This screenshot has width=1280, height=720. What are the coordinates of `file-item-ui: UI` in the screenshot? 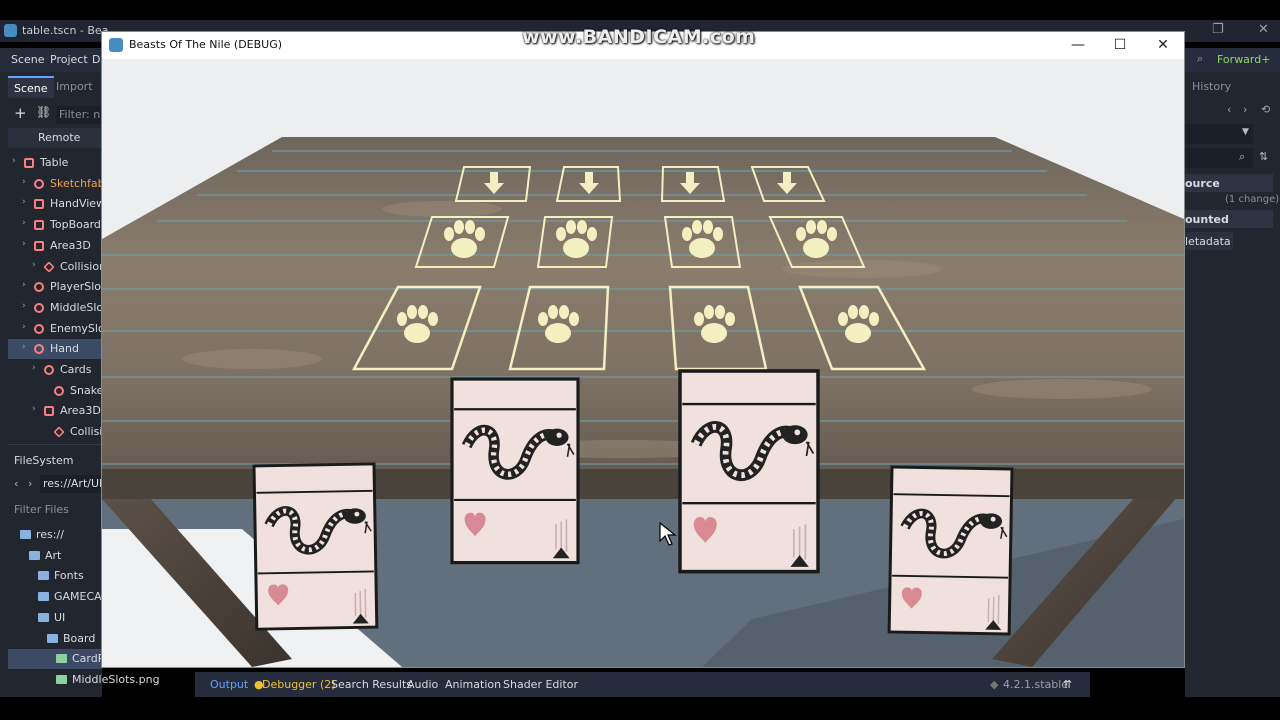 It's located at (55, 618).